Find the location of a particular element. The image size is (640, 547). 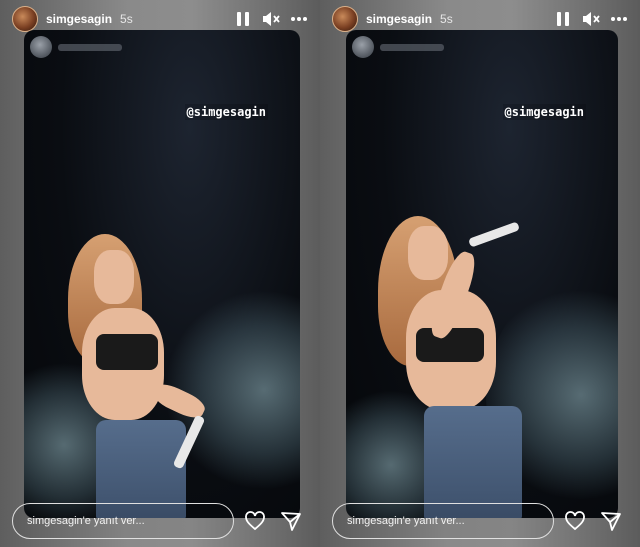

singer-figure is located at coordinates (134, 374).